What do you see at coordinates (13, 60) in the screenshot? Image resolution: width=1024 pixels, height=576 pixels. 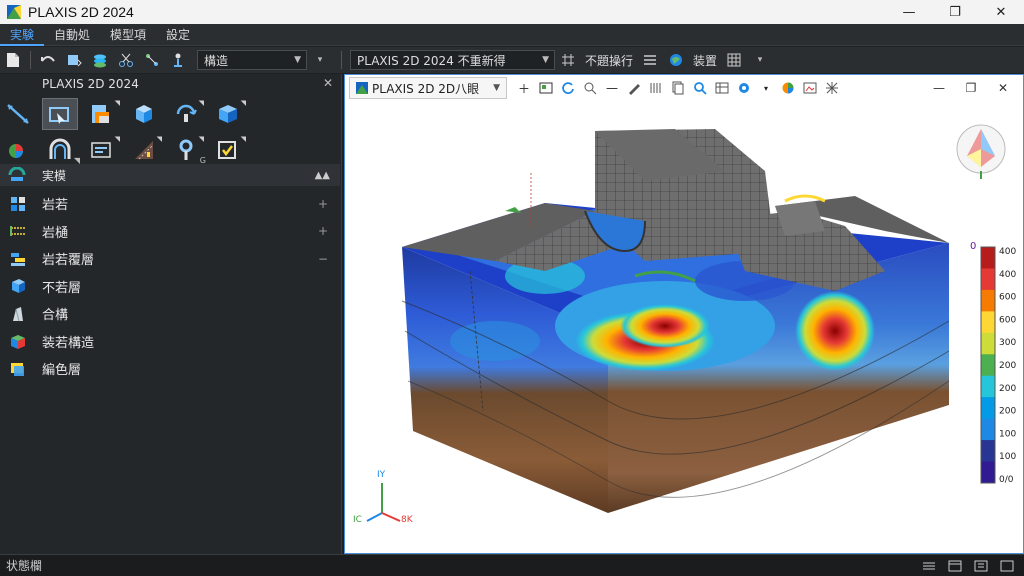 I see `new-file-icon` at bounding box center [13, 60].